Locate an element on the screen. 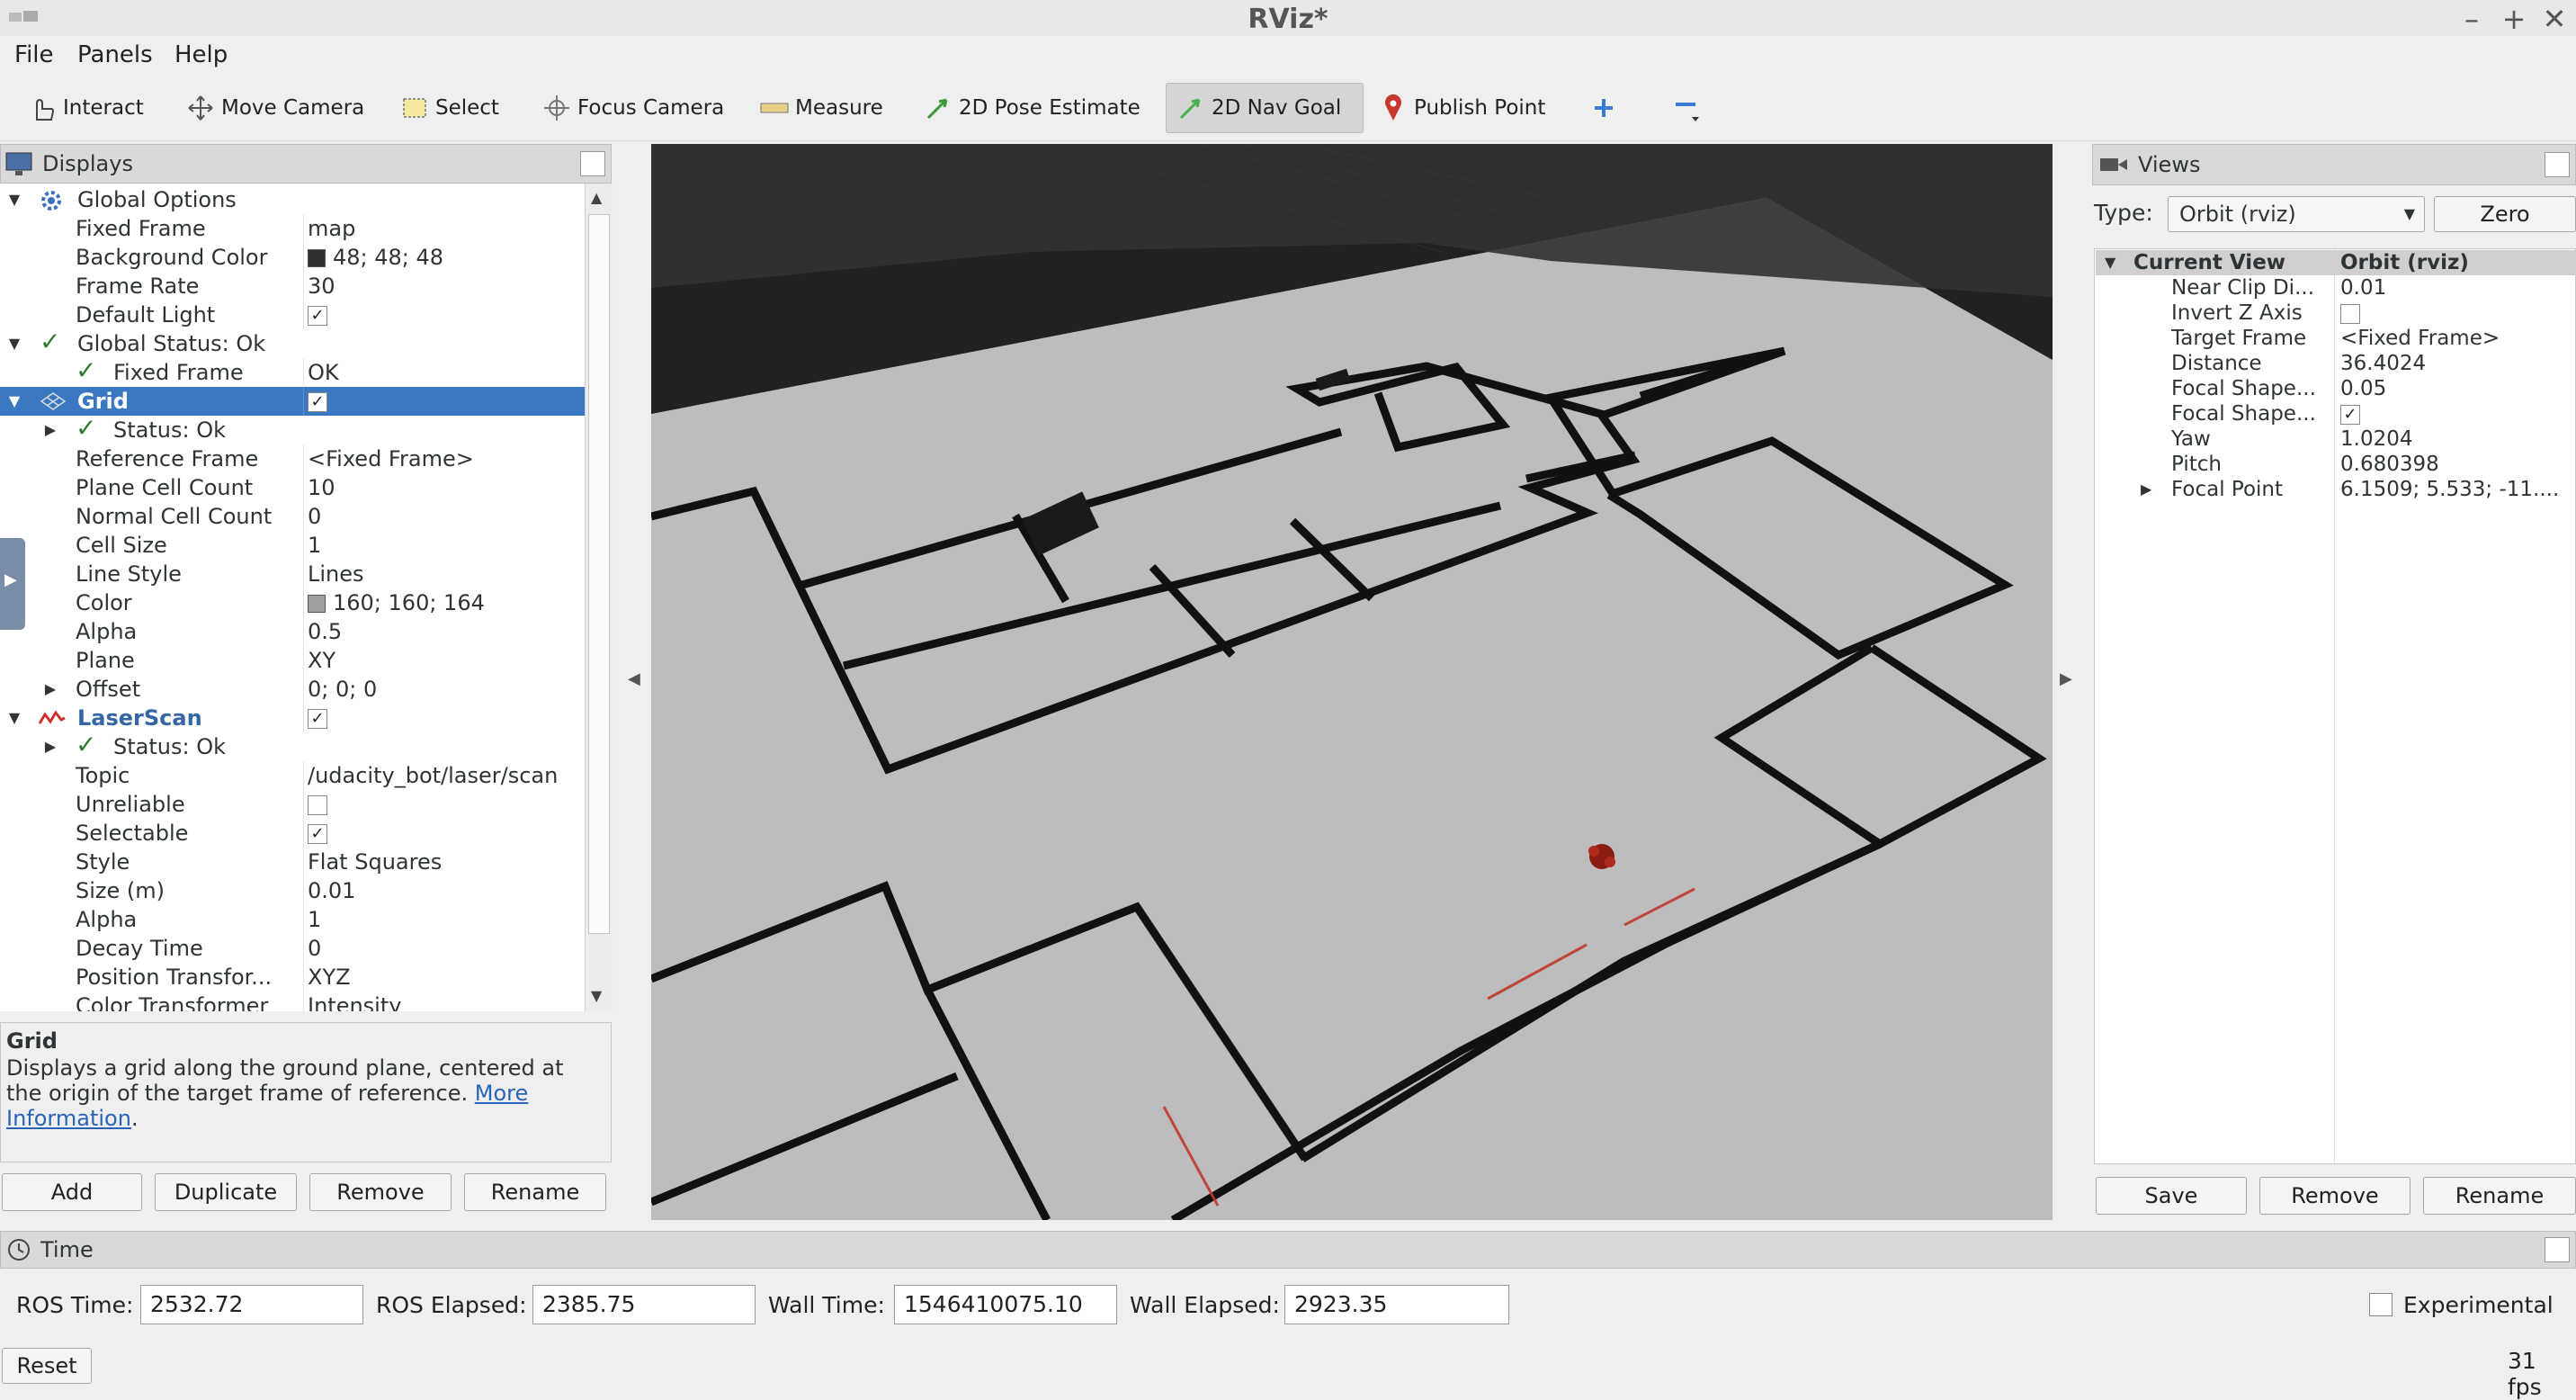 This screenshot has height=1400, width=2576. reset-button: Reset is located at coordinates (47, 1366).